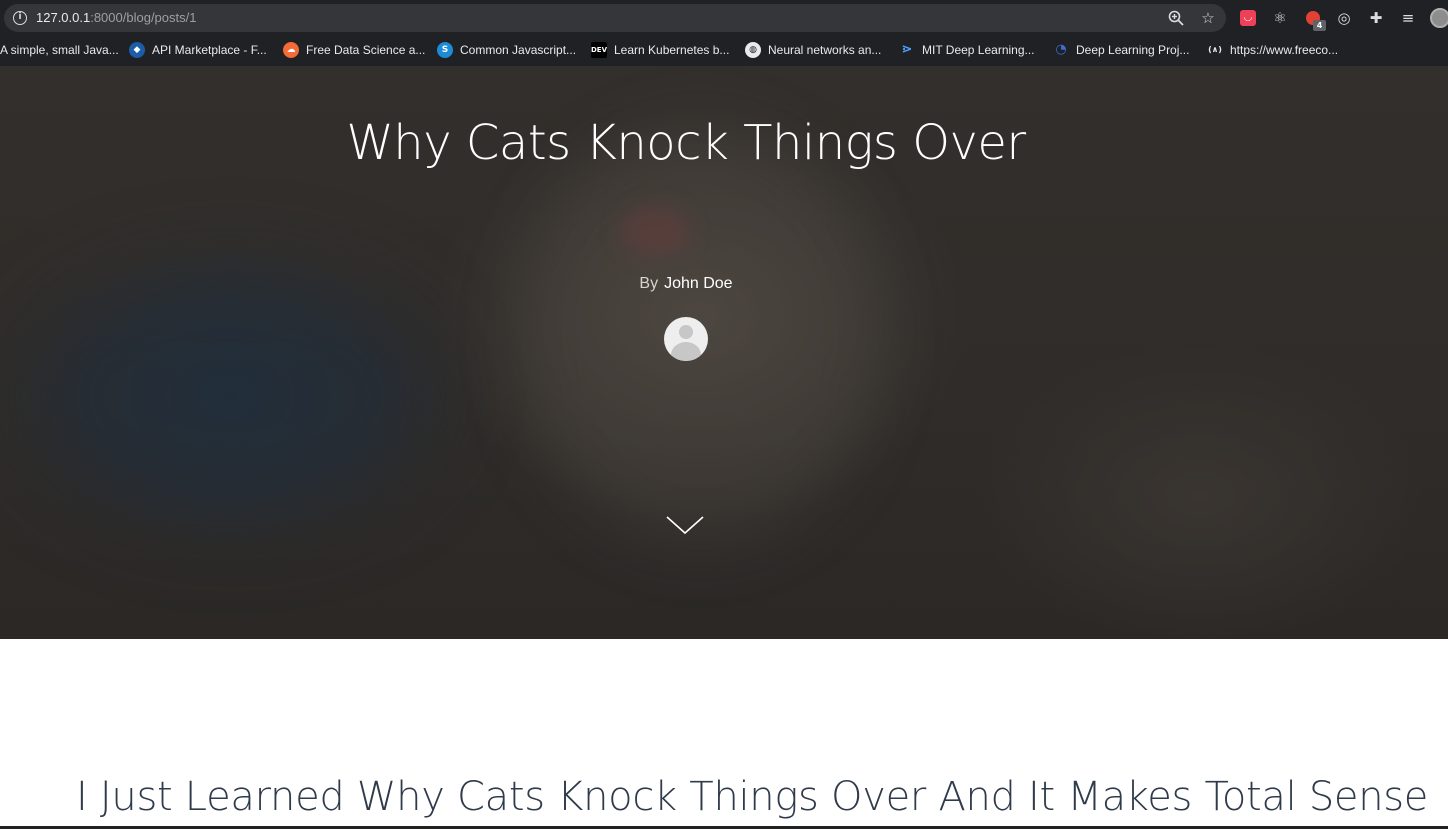 The width and height of the screenshot is (1448, 829). What do you see at coordinates (686, 351) in the screenshot?
I see `avatar-body` at bounding box center [686, 351].